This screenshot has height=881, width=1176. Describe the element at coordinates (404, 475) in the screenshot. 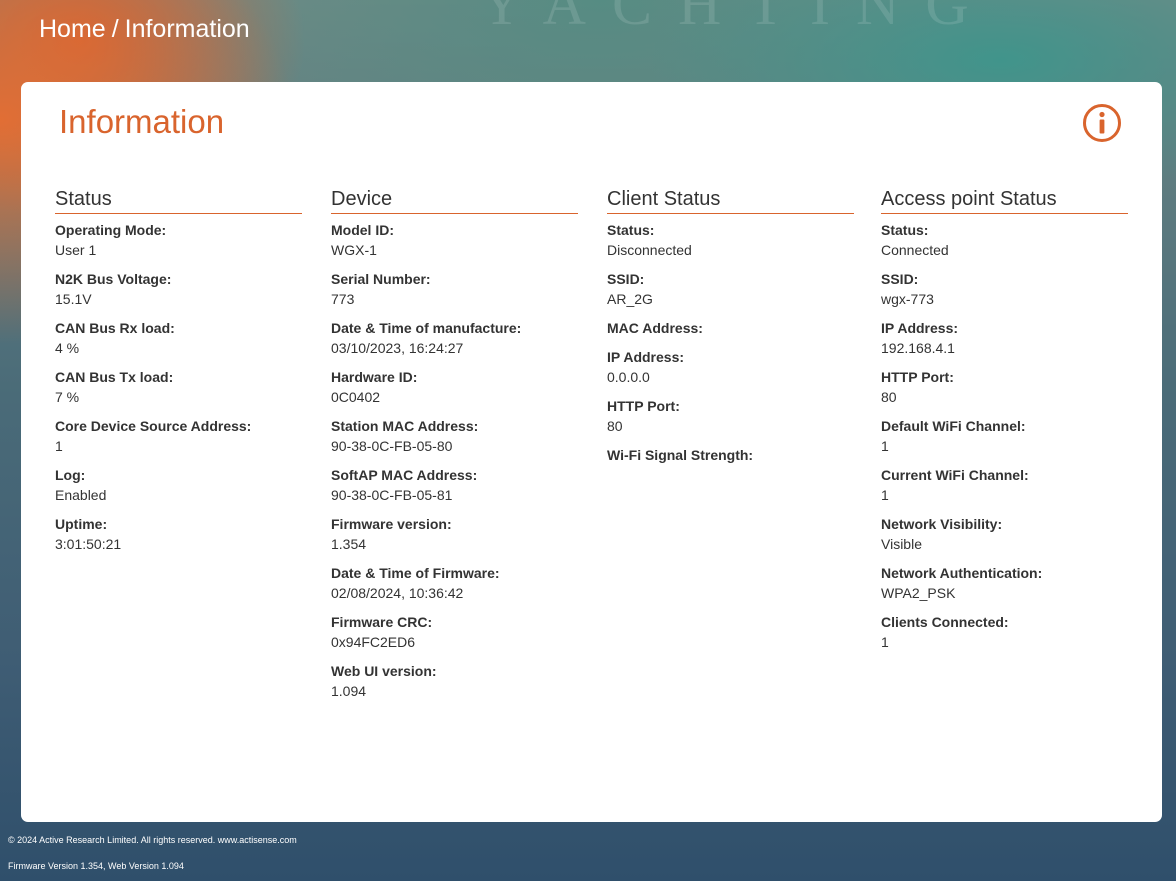

I see `field-label: SoftAP MAC Address:` at that location.